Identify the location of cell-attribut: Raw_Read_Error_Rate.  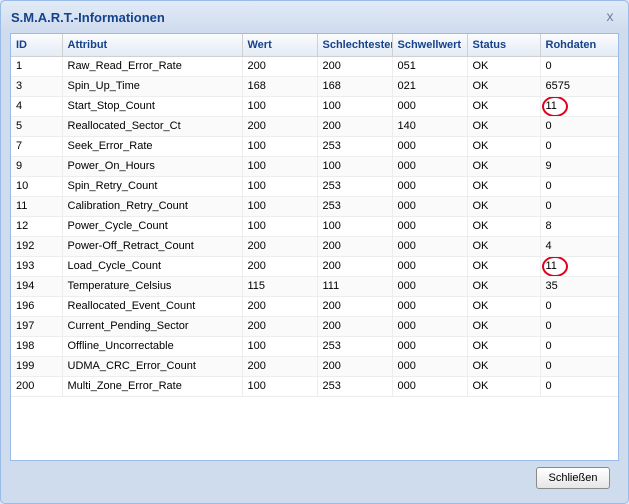
(152, 66).